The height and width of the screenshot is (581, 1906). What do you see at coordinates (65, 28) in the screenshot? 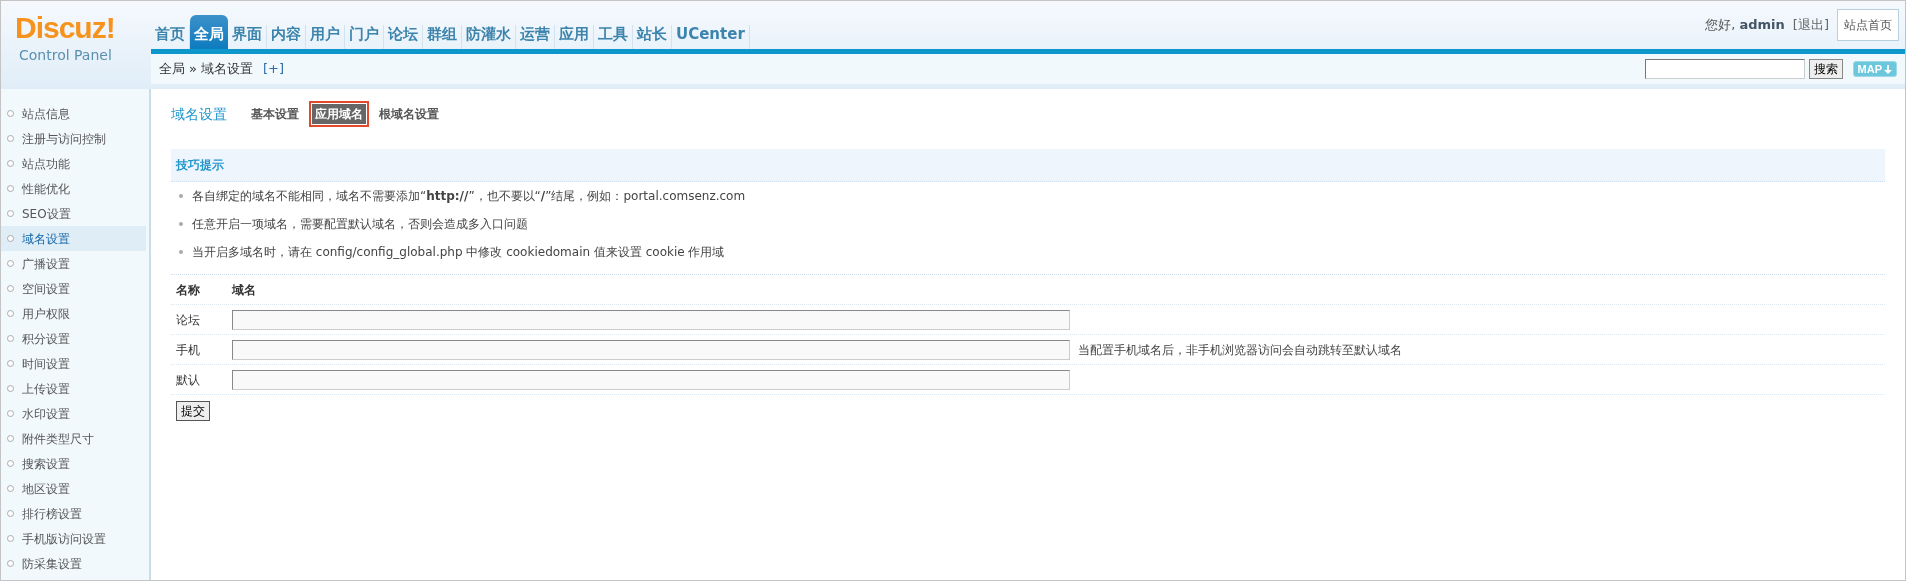
I see `logo-text: Discuz!` at bounding box center [65, 28].